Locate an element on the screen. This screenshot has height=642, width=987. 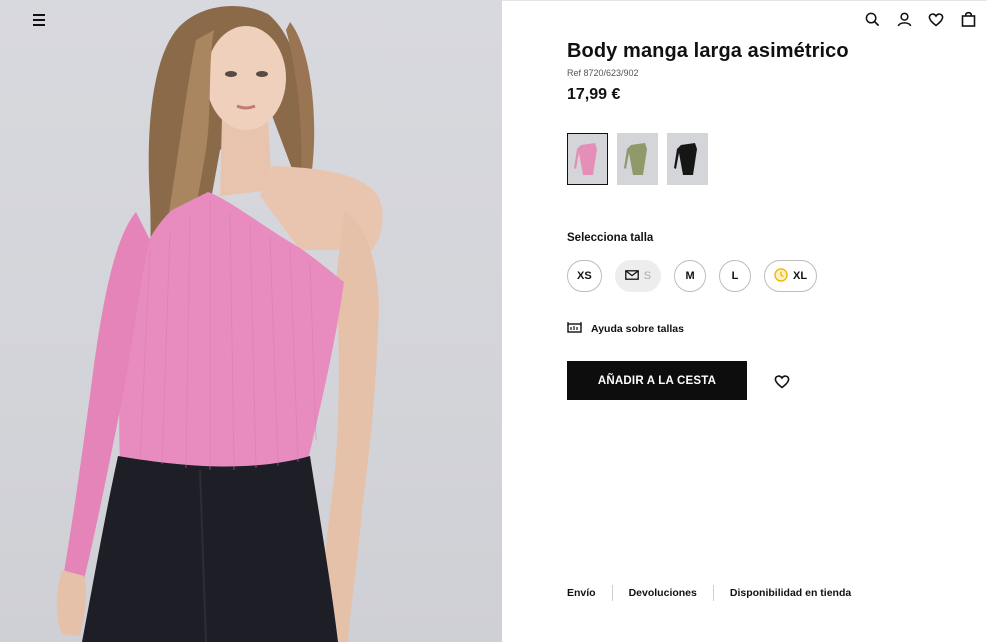
product-title: Body manga larga asimétrico is located at coordinates (708, 51).